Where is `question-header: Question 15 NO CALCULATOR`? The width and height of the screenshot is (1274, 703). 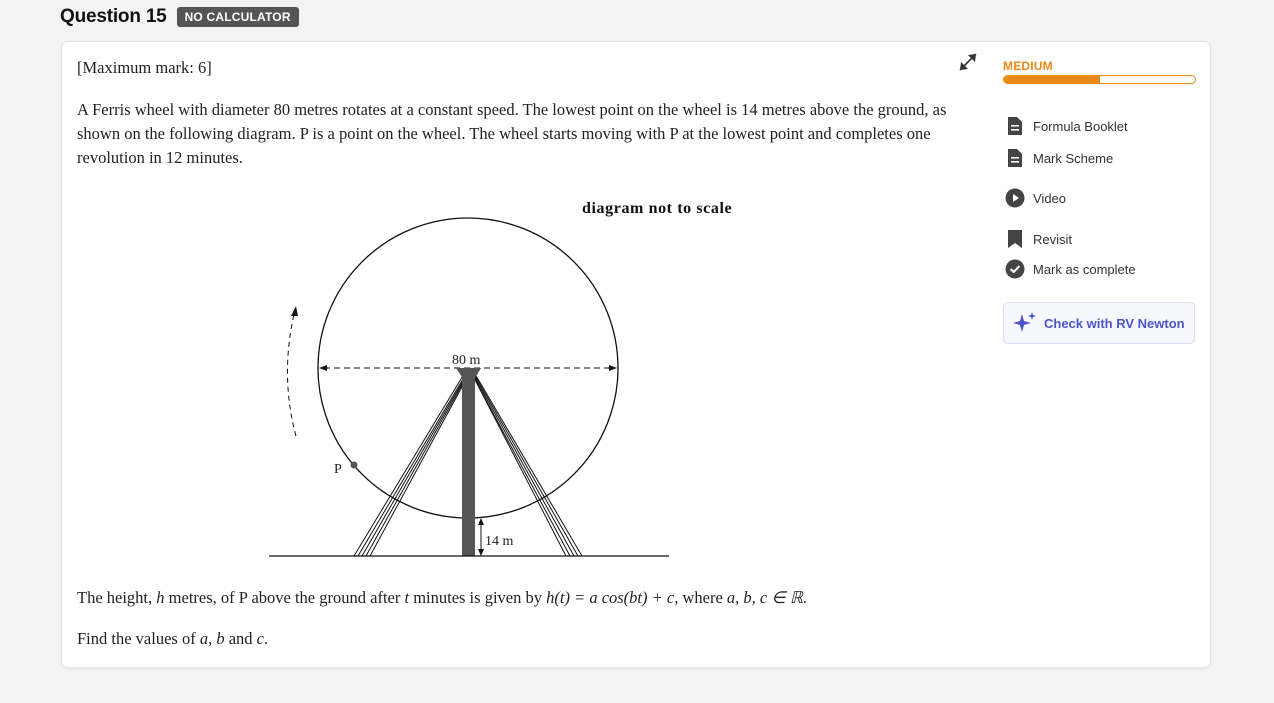
question-header: Question 15 NO CALCULATOR is located at coordinates (179, 17).